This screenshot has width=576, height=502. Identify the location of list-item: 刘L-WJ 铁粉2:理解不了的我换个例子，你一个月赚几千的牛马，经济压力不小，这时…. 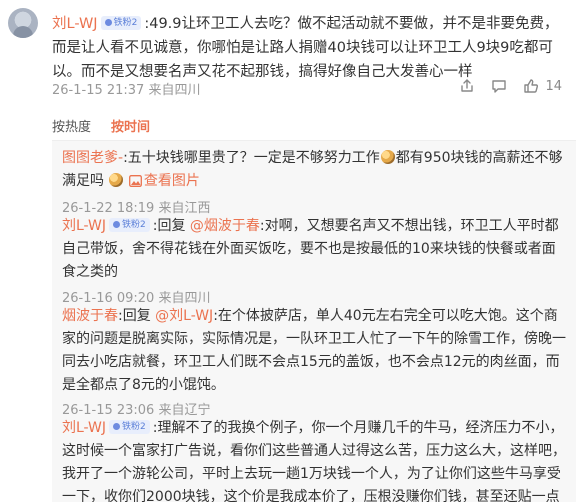
(314, 459).